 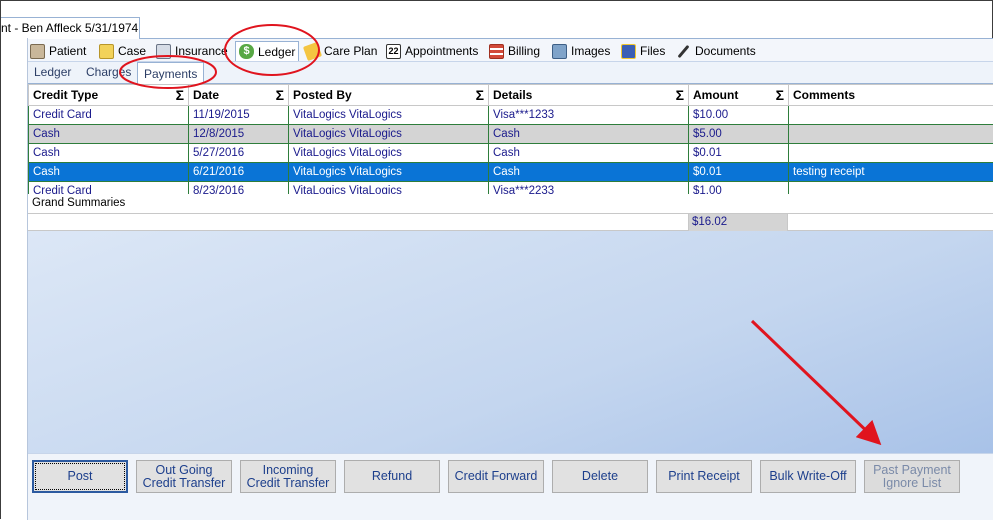 What do you see at coordinates (389, 95) in the screenshot?
I see `column-header-posted-by: Posted ByΣ` at bounding box center [389, 95].